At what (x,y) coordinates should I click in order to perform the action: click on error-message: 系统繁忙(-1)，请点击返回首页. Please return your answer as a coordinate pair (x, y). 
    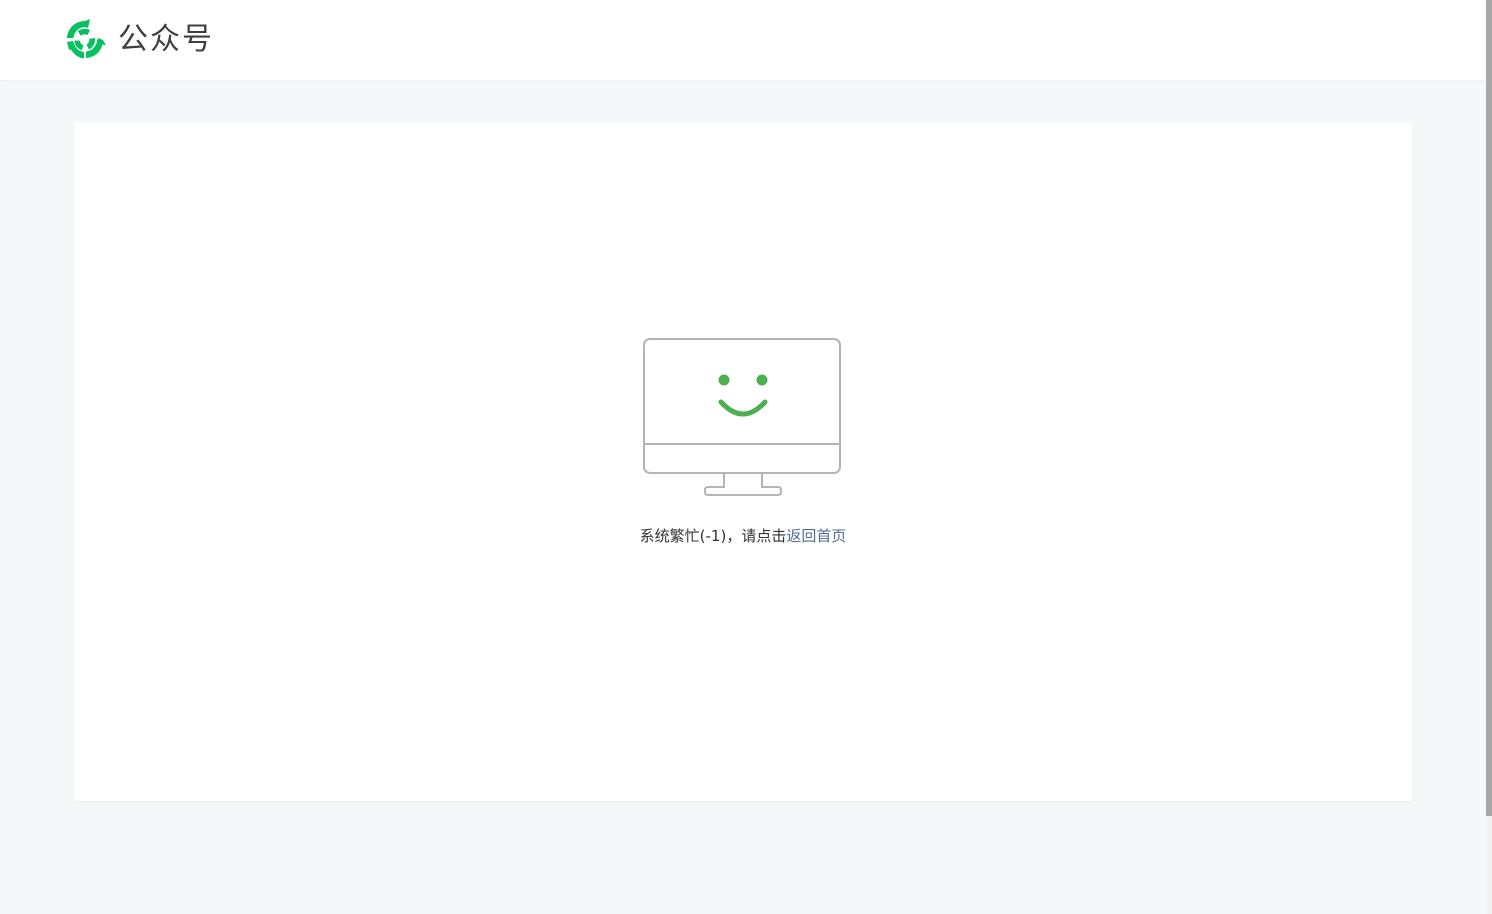
    Looking at the image, I should click on (743, 536).